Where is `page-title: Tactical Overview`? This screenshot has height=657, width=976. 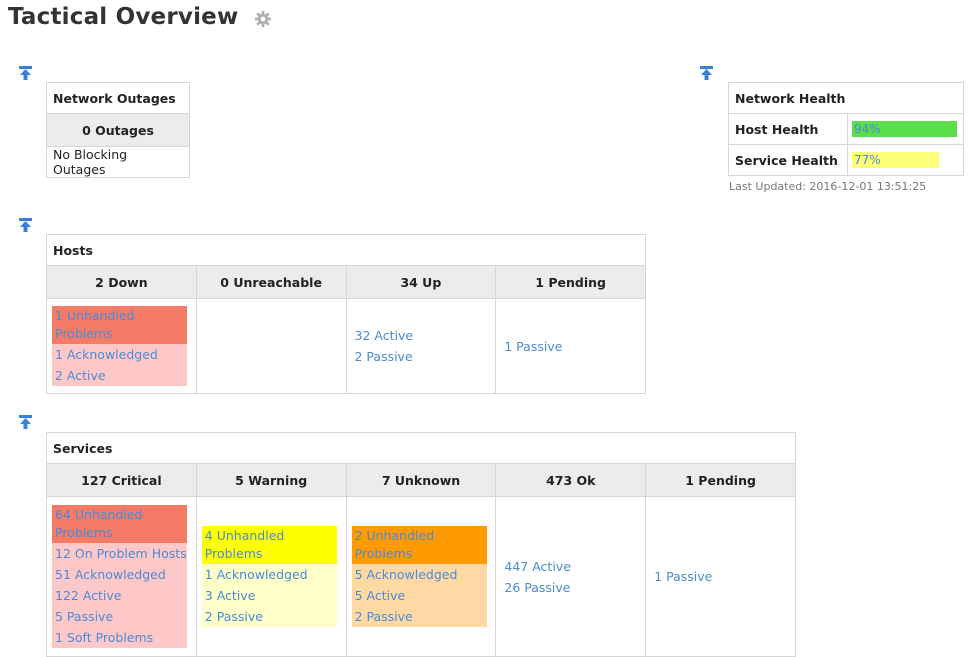 page-title: Tactical Overview is located at coordinates (123, 17).